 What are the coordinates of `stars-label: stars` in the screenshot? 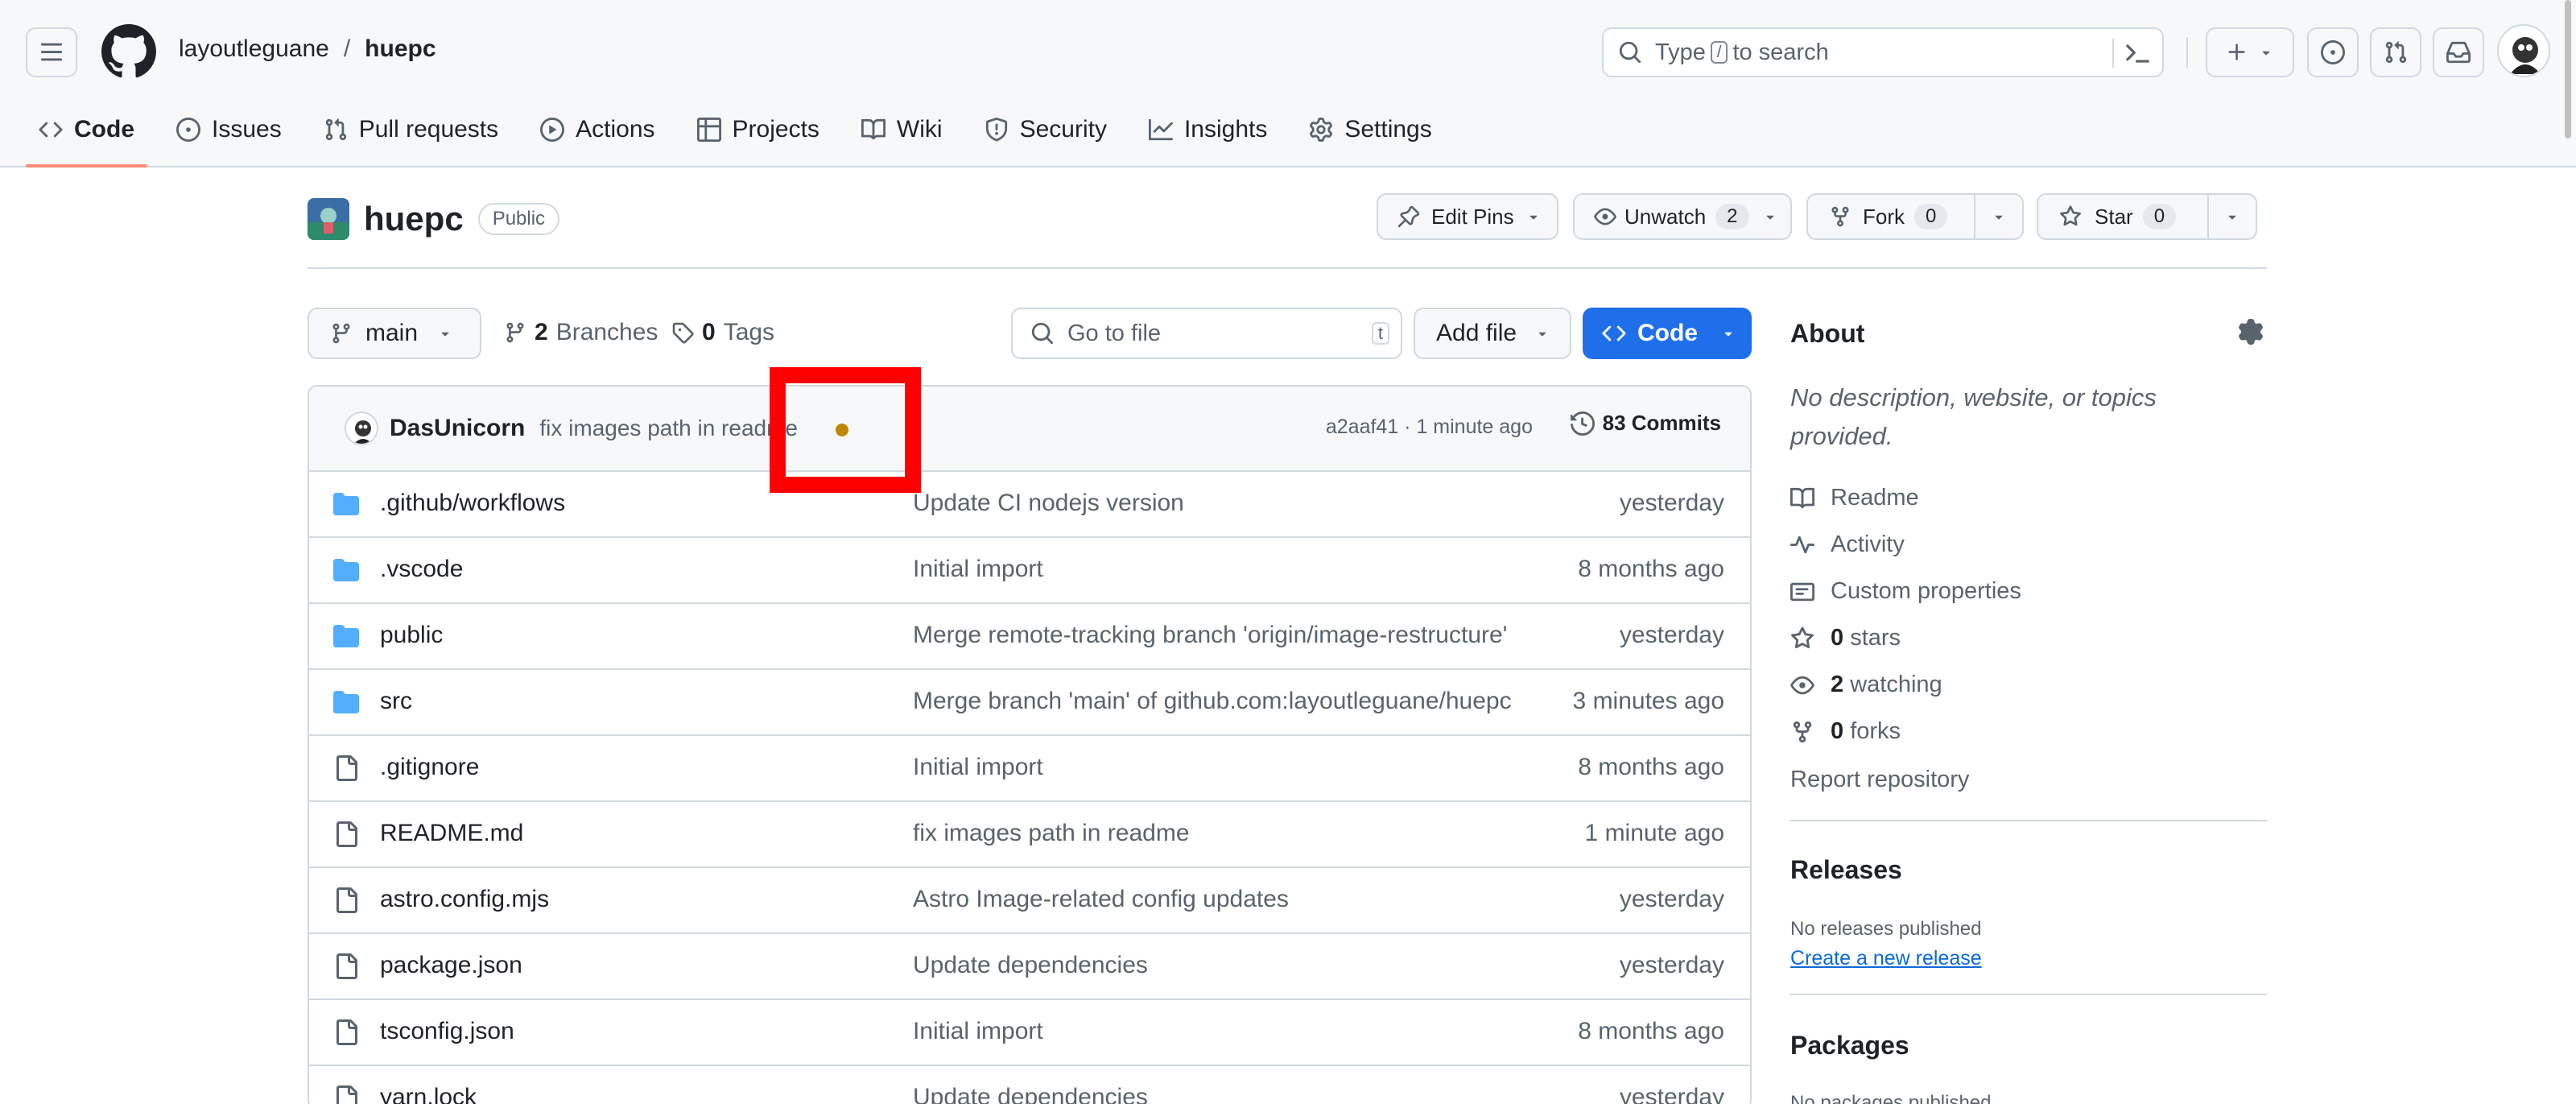 It's located at (1875, 638).